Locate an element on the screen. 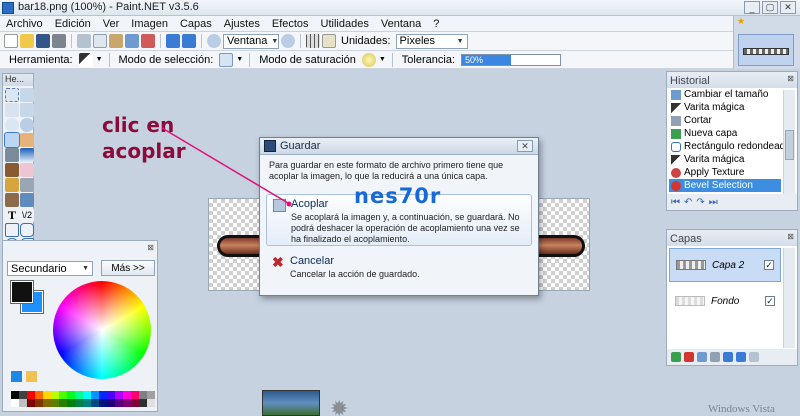 The image size is (800, 416). ruler-icon is located at coordinates (329, 41).